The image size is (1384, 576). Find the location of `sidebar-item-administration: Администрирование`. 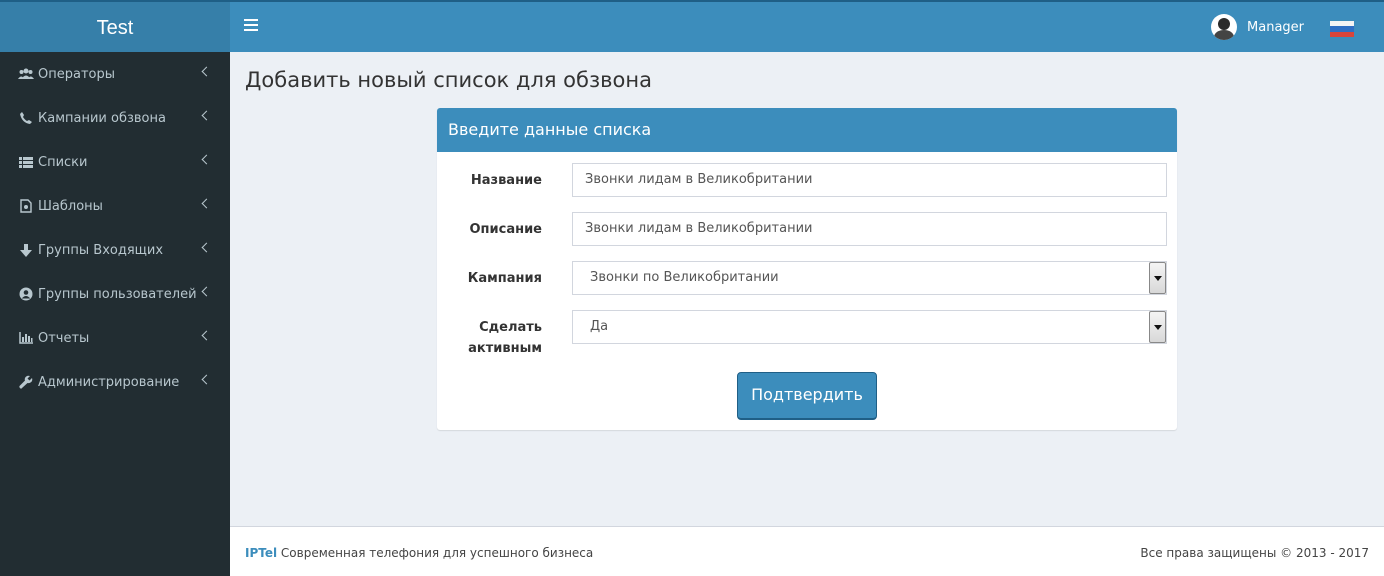

sidebar-item-administration: Администрирование is located at coordinates (115, 382).